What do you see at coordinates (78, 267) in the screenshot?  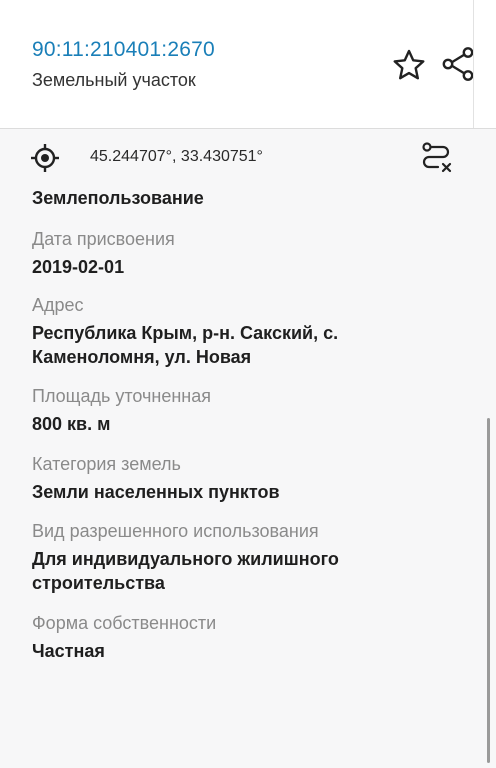 I see `property-value: 2019-02-01` at bounding box center [78, 267].